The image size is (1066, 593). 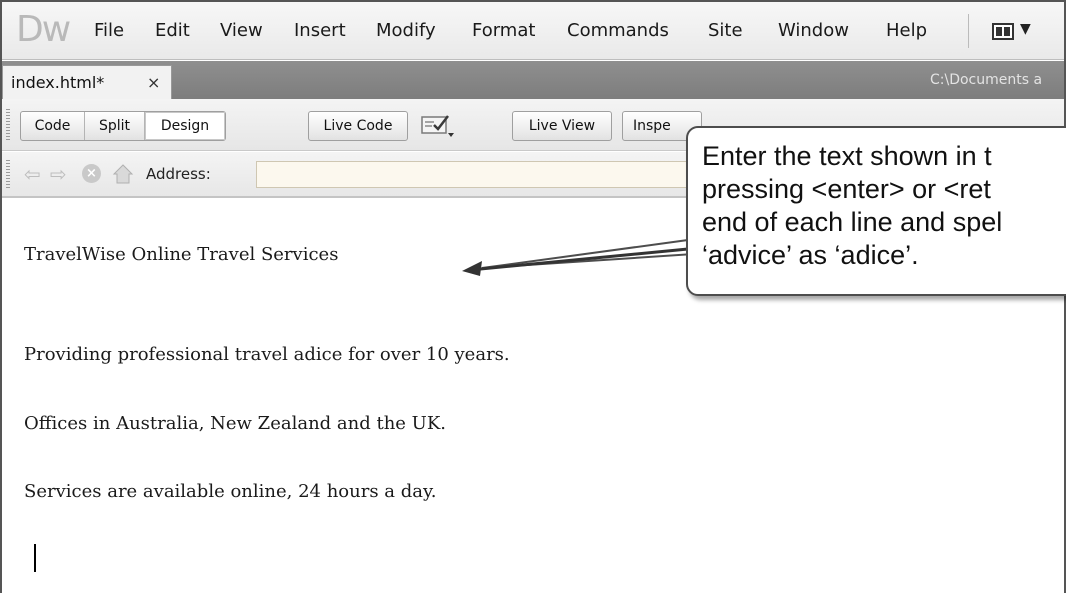 What do you see at coordinates (91, 173) in the screenshot?
I see `stop-icon: ×` at bounding box center [91, 173].